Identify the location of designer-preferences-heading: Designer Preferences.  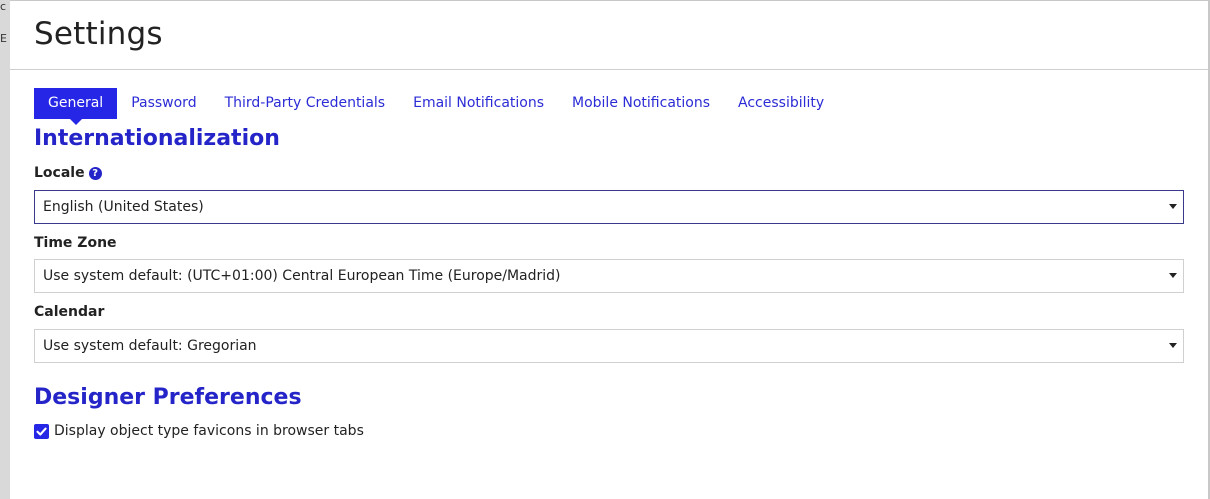
(168, 397).